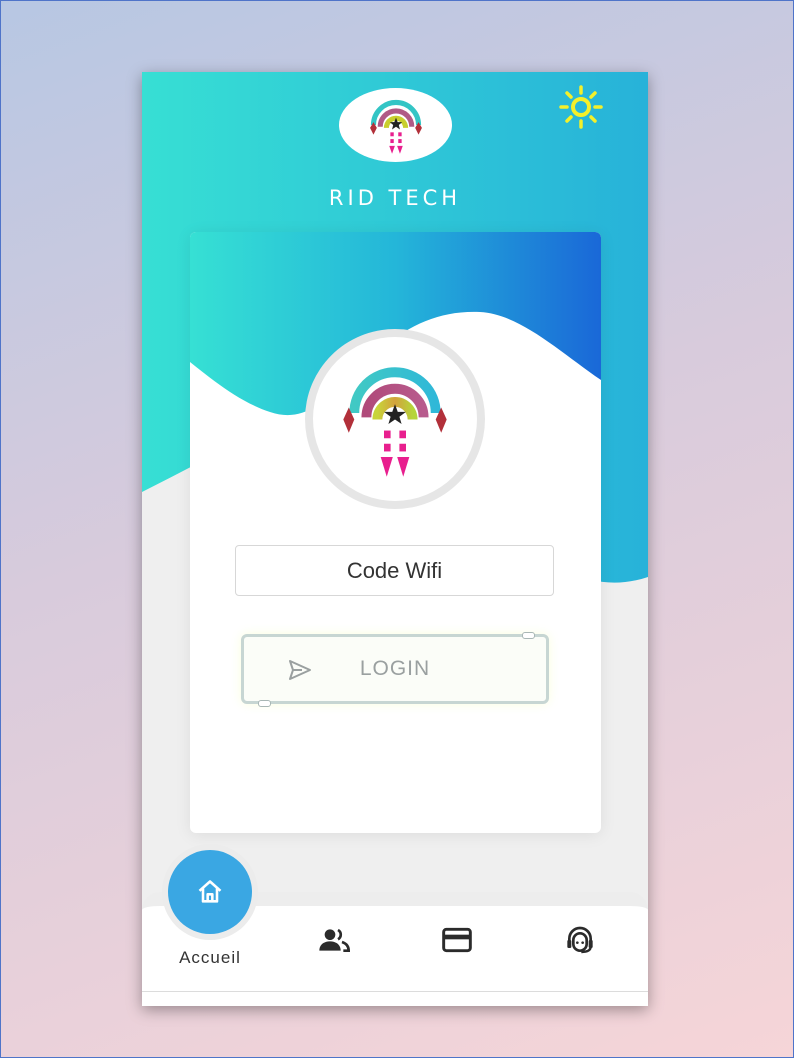 The height and width of the screenshot is (1058, 794). Describe the element at coordinates (580, 940) in the screenshot. I see `support-agent-icon` at that location.